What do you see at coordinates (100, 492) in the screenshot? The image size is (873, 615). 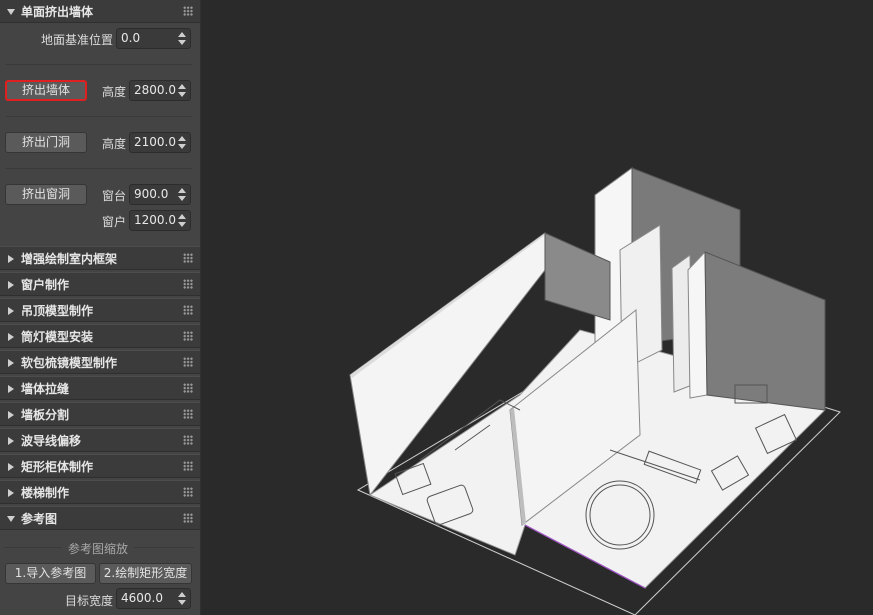 I see `rollout-header-stairs: 楼梯制作` at bounding box center [100, 492].